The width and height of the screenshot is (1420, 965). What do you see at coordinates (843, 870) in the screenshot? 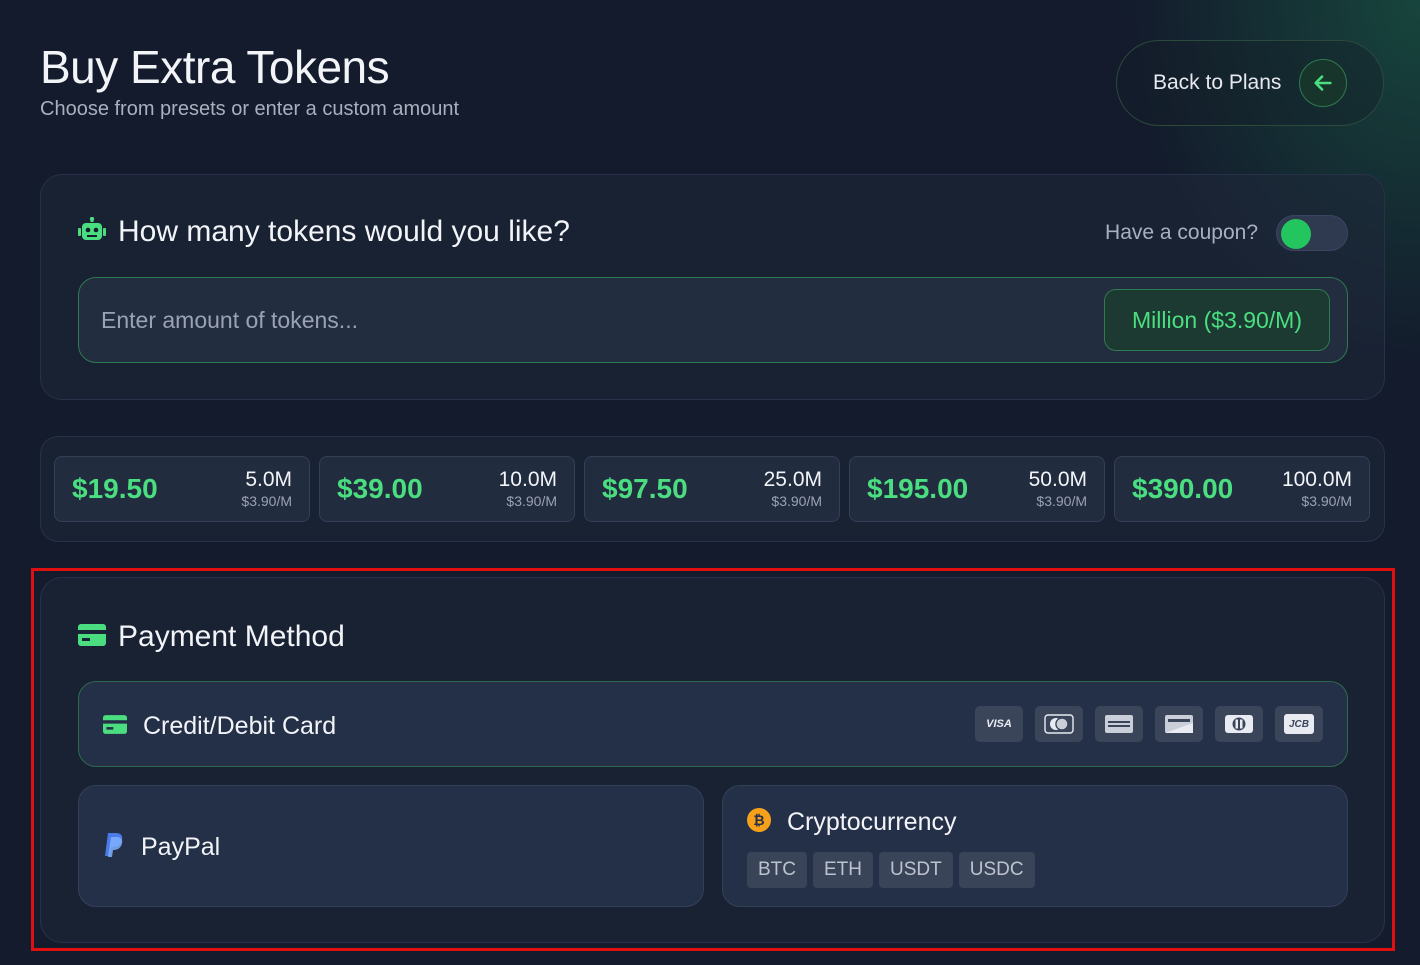
I see `coin-badge-eth: ETH` at bounding box center [843, 870].